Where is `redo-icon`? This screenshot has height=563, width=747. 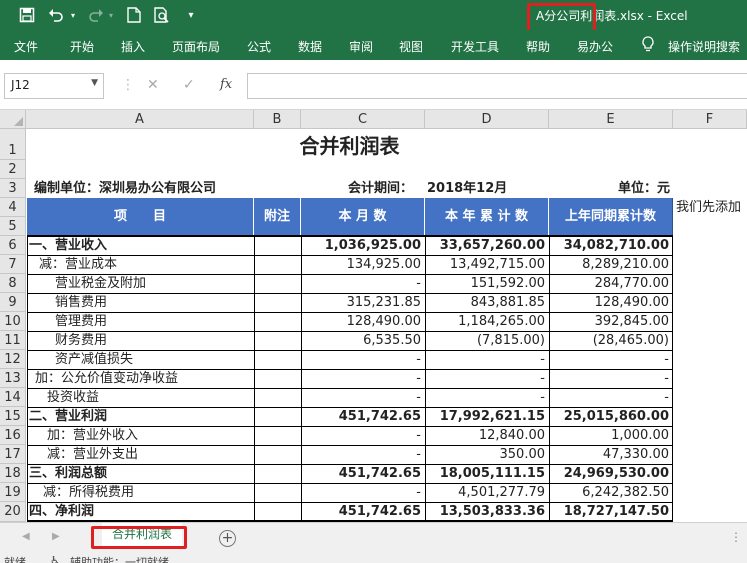 redo-icon is located at coordinates (96, 15).